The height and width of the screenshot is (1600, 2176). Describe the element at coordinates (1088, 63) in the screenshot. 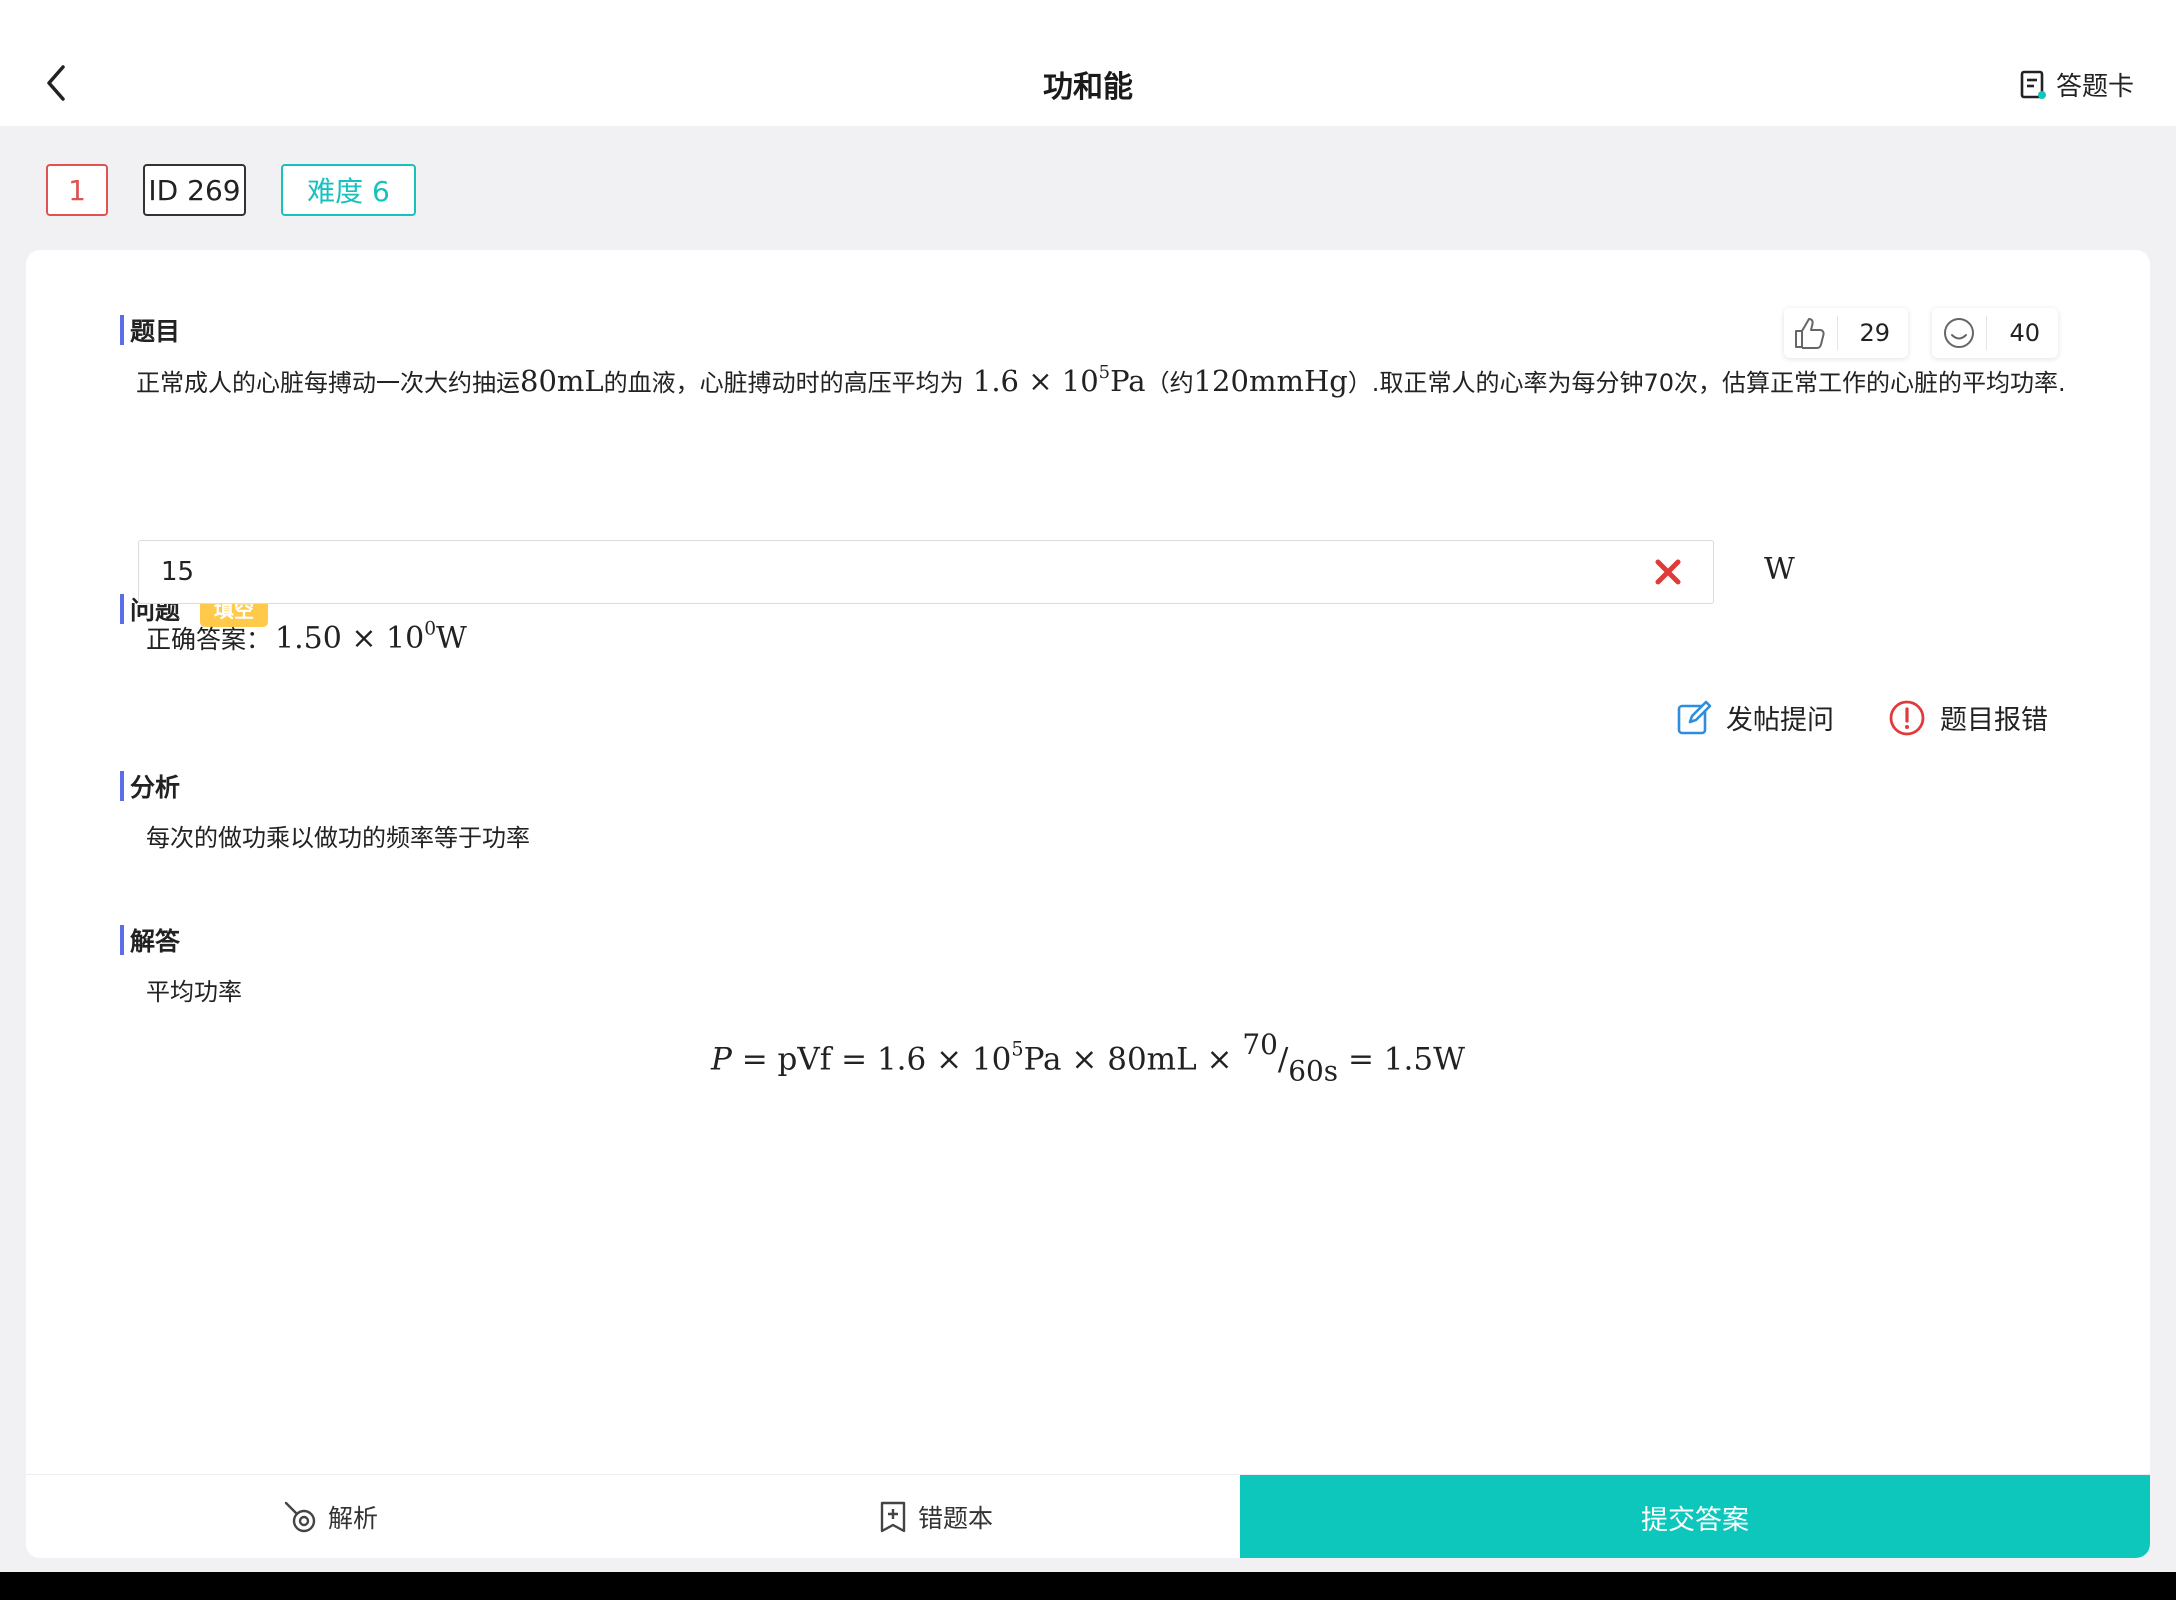

I see `top-bar: 功和能 答题卡` at that location.